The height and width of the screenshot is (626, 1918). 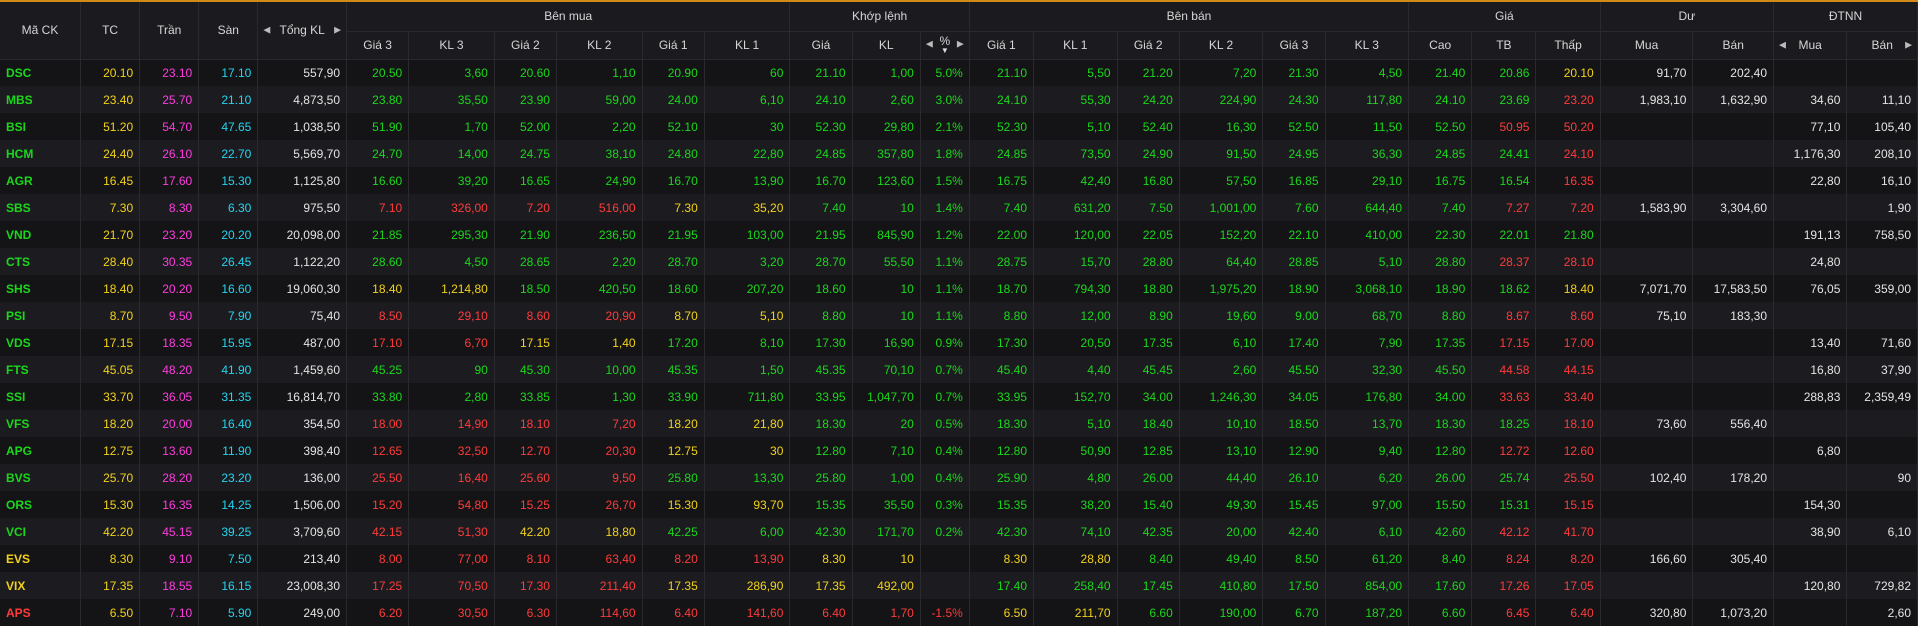 I want to click on header-buy-price3: Giá 3, so click(x=378, y=45).